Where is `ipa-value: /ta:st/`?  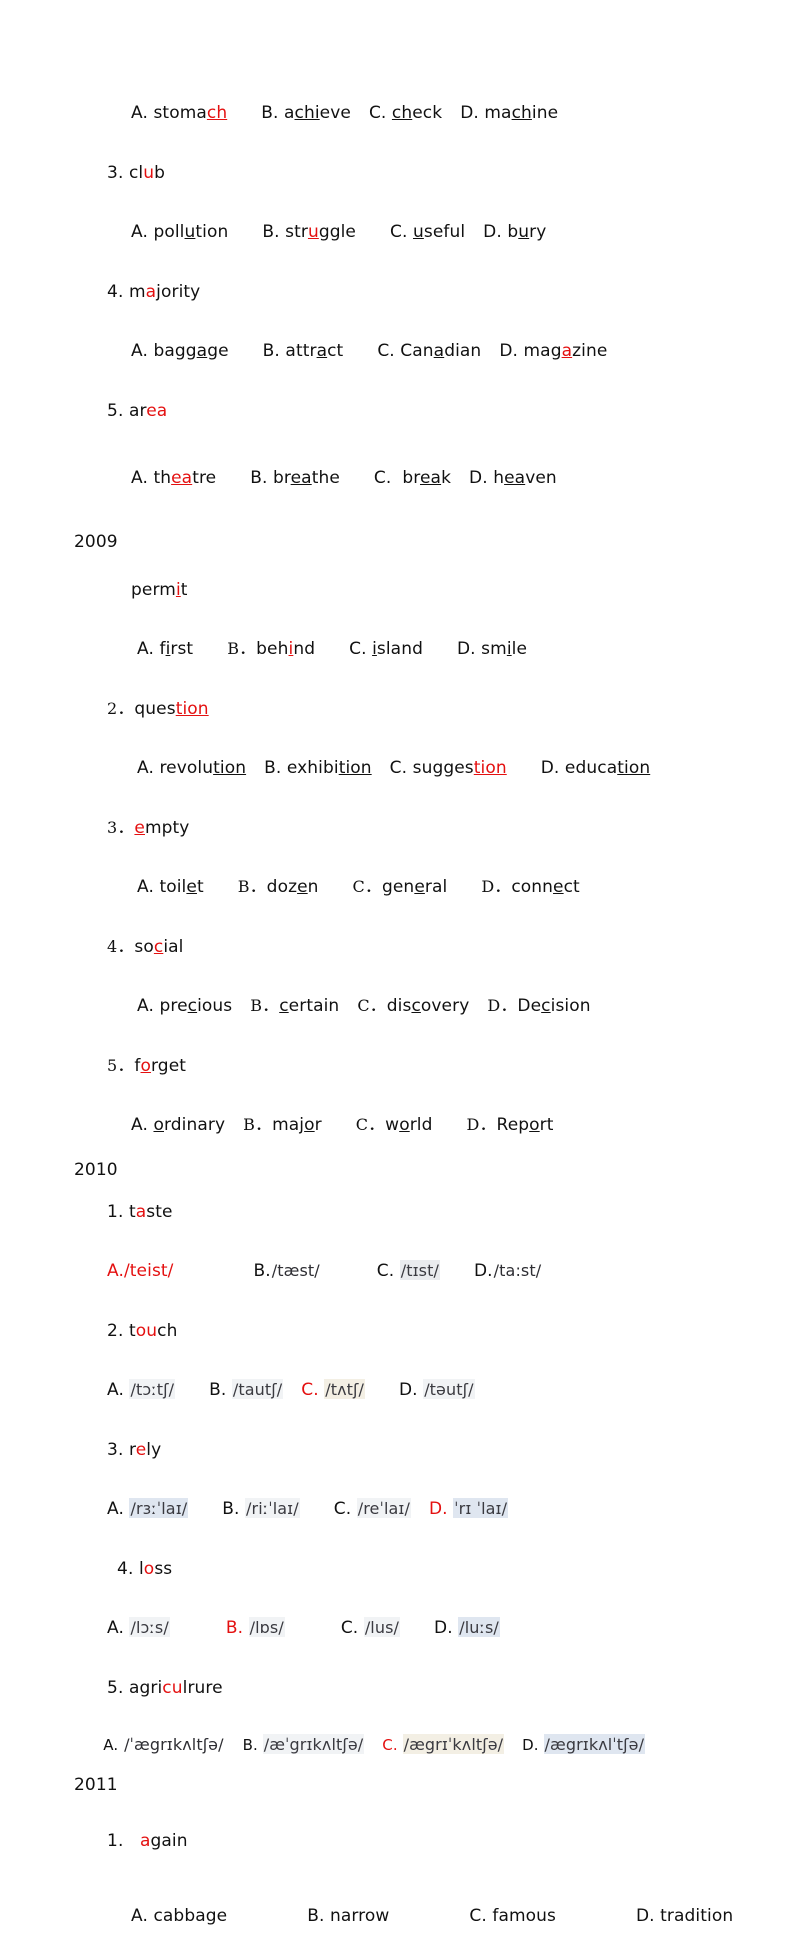
ipa-value: /ta:st/ is located at coordinates (517, 1270).